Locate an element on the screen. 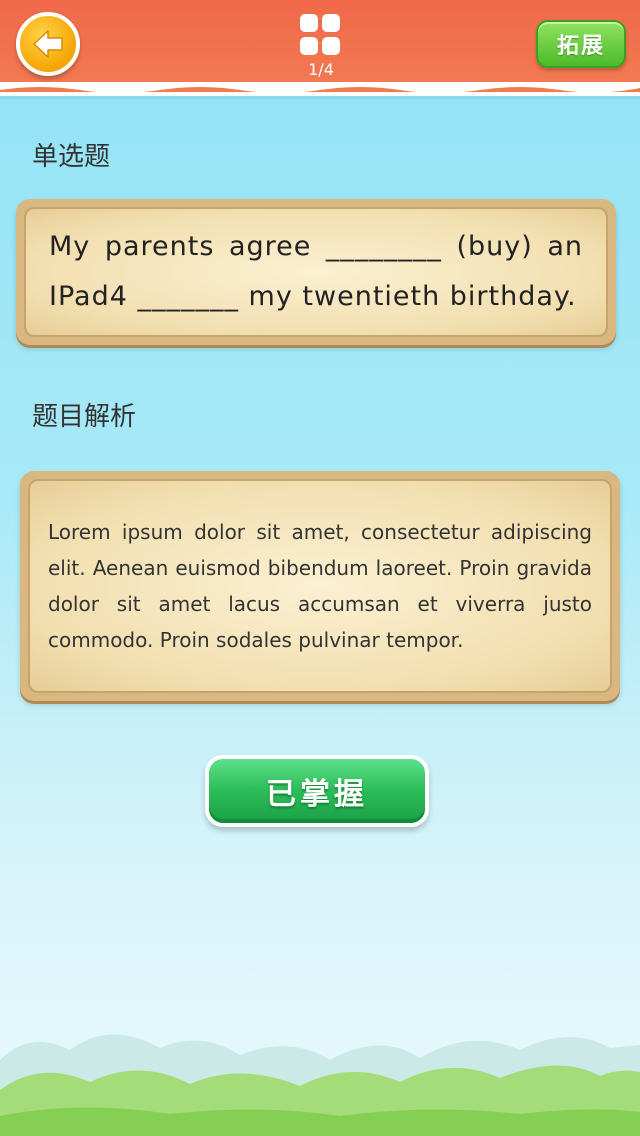 This screenshot has height=1136, width=640. page-indicator: 1/4 is located at coordinates (321, 69).